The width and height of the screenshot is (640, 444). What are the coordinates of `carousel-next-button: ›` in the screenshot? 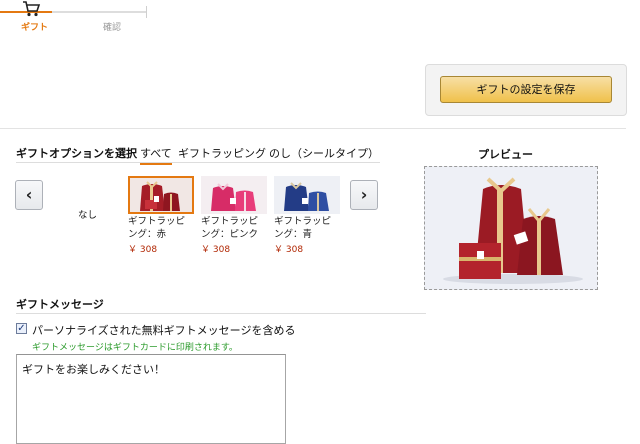 It's located at (364, 195).